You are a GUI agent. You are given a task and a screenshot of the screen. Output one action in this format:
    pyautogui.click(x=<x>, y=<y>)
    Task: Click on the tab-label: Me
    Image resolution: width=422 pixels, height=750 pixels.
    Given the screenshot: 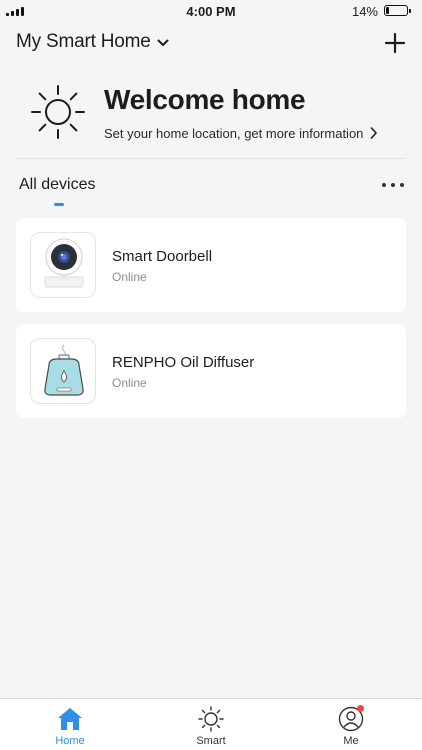 What is the action you would take?
    pyautogui.click(x=351, y=741)
    